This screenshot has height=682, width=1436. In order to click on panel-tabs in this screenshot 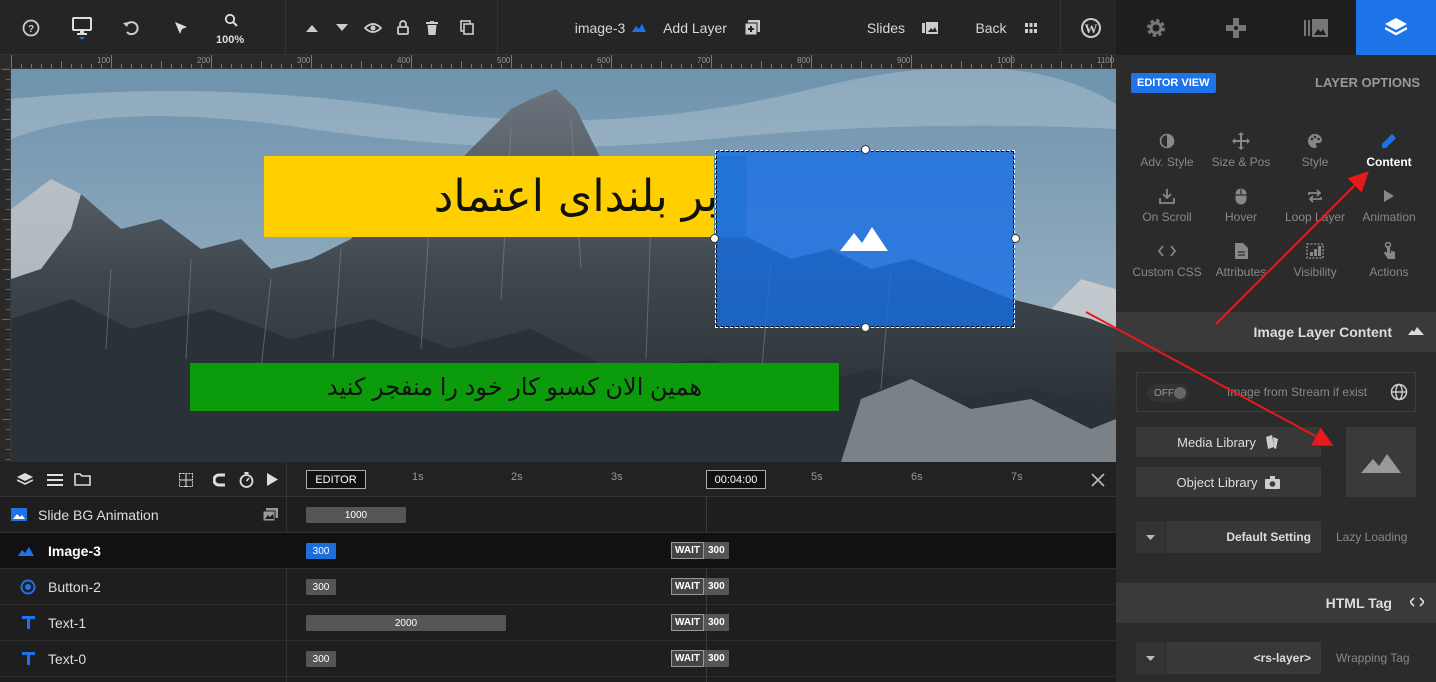, I will do `click(1276, 27)`.